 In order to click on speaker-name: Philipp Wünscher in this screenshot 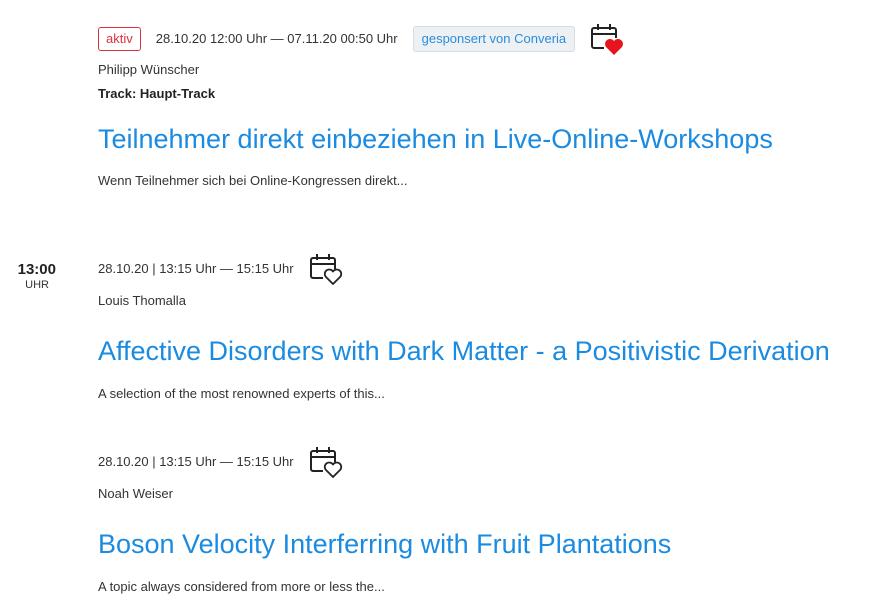, I will do `click(149, 69)`.